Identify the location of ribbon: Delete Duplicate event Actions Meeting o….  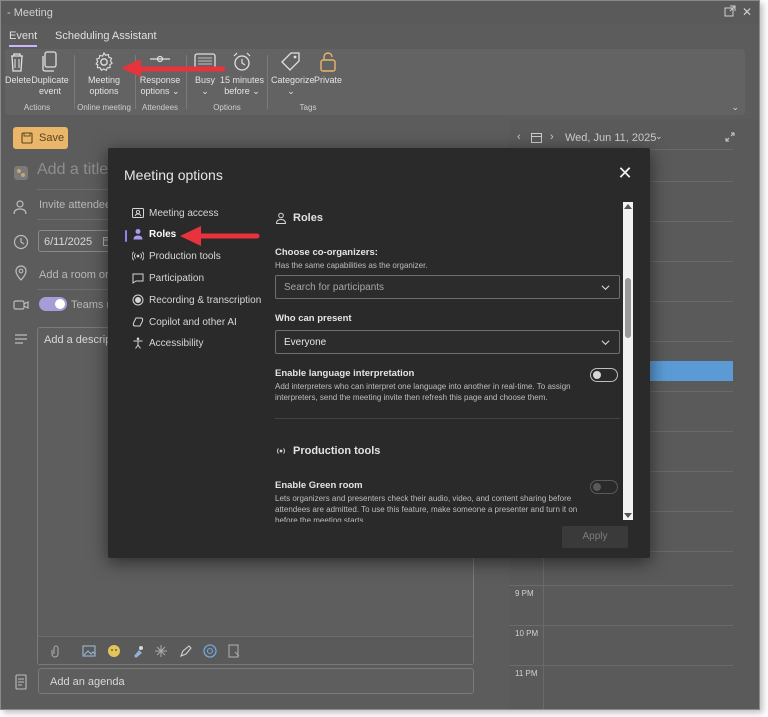
(375, 82).